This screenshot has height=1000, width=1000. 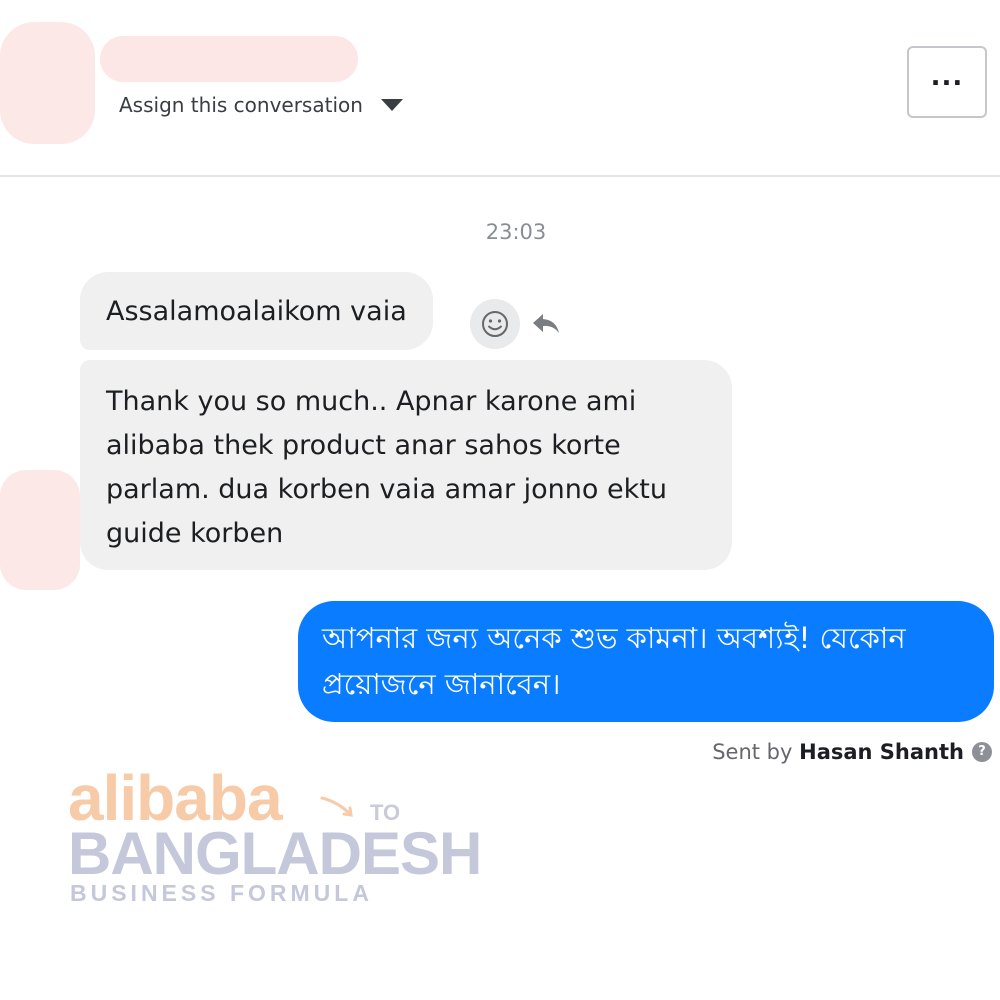 I want to click on contact-name-redacted, so click(x=229, y=59).